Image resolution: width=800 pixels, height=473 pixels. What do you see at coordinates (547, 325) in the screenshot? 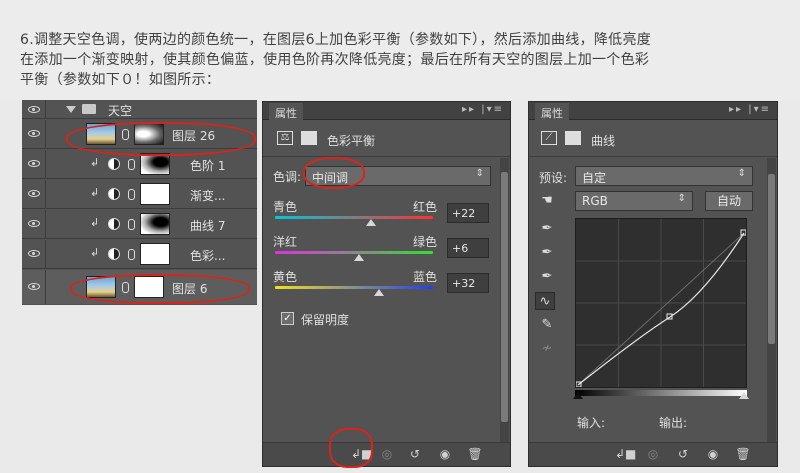
I see `pencil-tool-icon: ✎` at bounding box center [547, 325].